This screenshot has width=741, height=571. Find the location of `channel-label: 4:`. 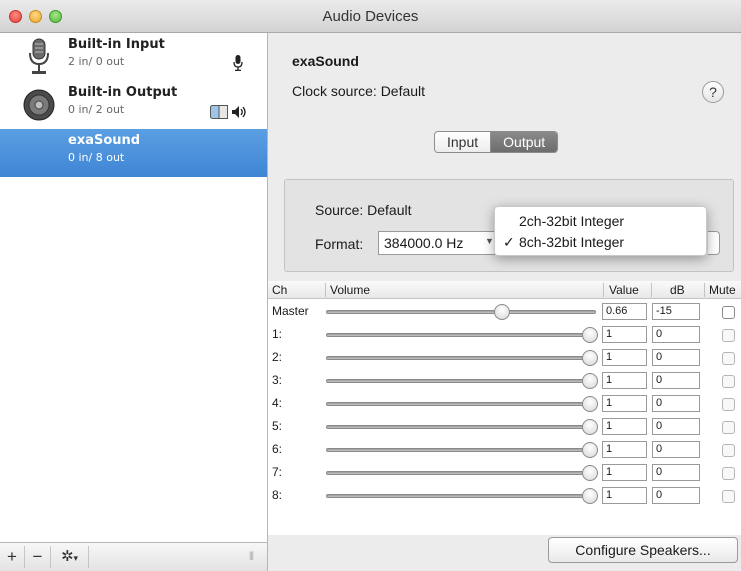

channel-label: 4: is located at coordinates (277, 403).